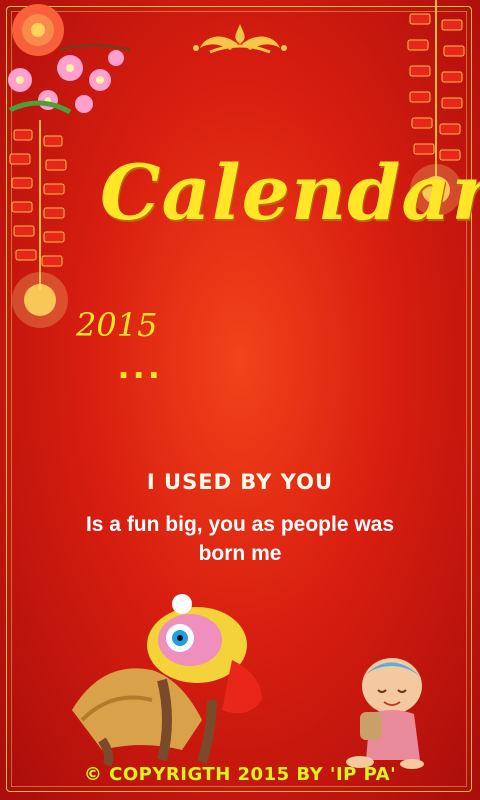  I want to click on body-line-2: born me, so click(240, 553).